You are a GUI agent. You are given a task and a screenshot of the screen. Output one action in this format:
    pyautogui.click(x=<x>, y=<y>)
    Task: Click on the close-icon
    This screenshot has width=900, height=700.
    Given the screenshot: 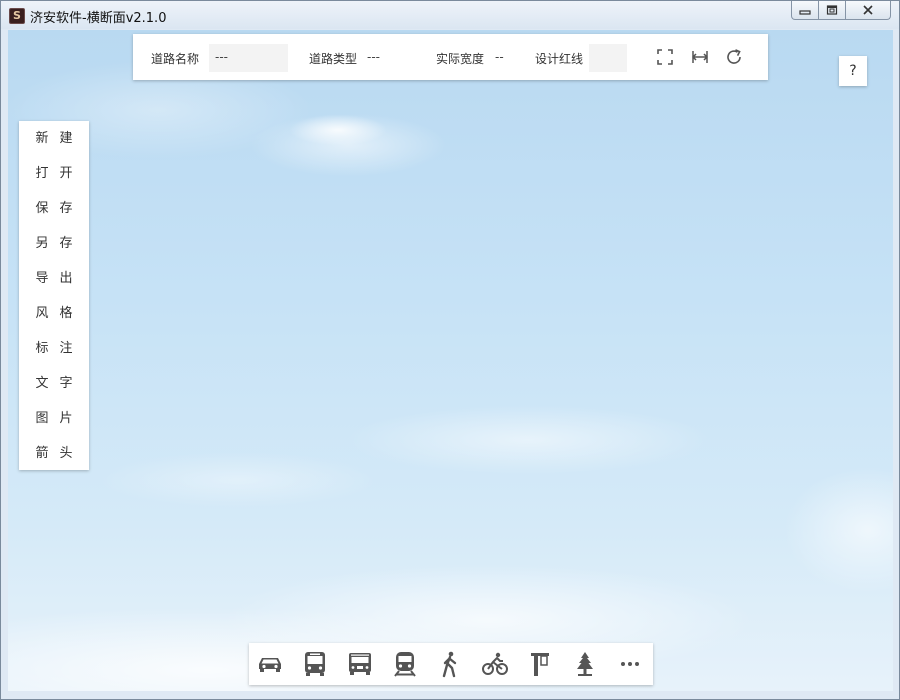 What is the action you would take?
    pyautogui.click(x=868, y=10)
    